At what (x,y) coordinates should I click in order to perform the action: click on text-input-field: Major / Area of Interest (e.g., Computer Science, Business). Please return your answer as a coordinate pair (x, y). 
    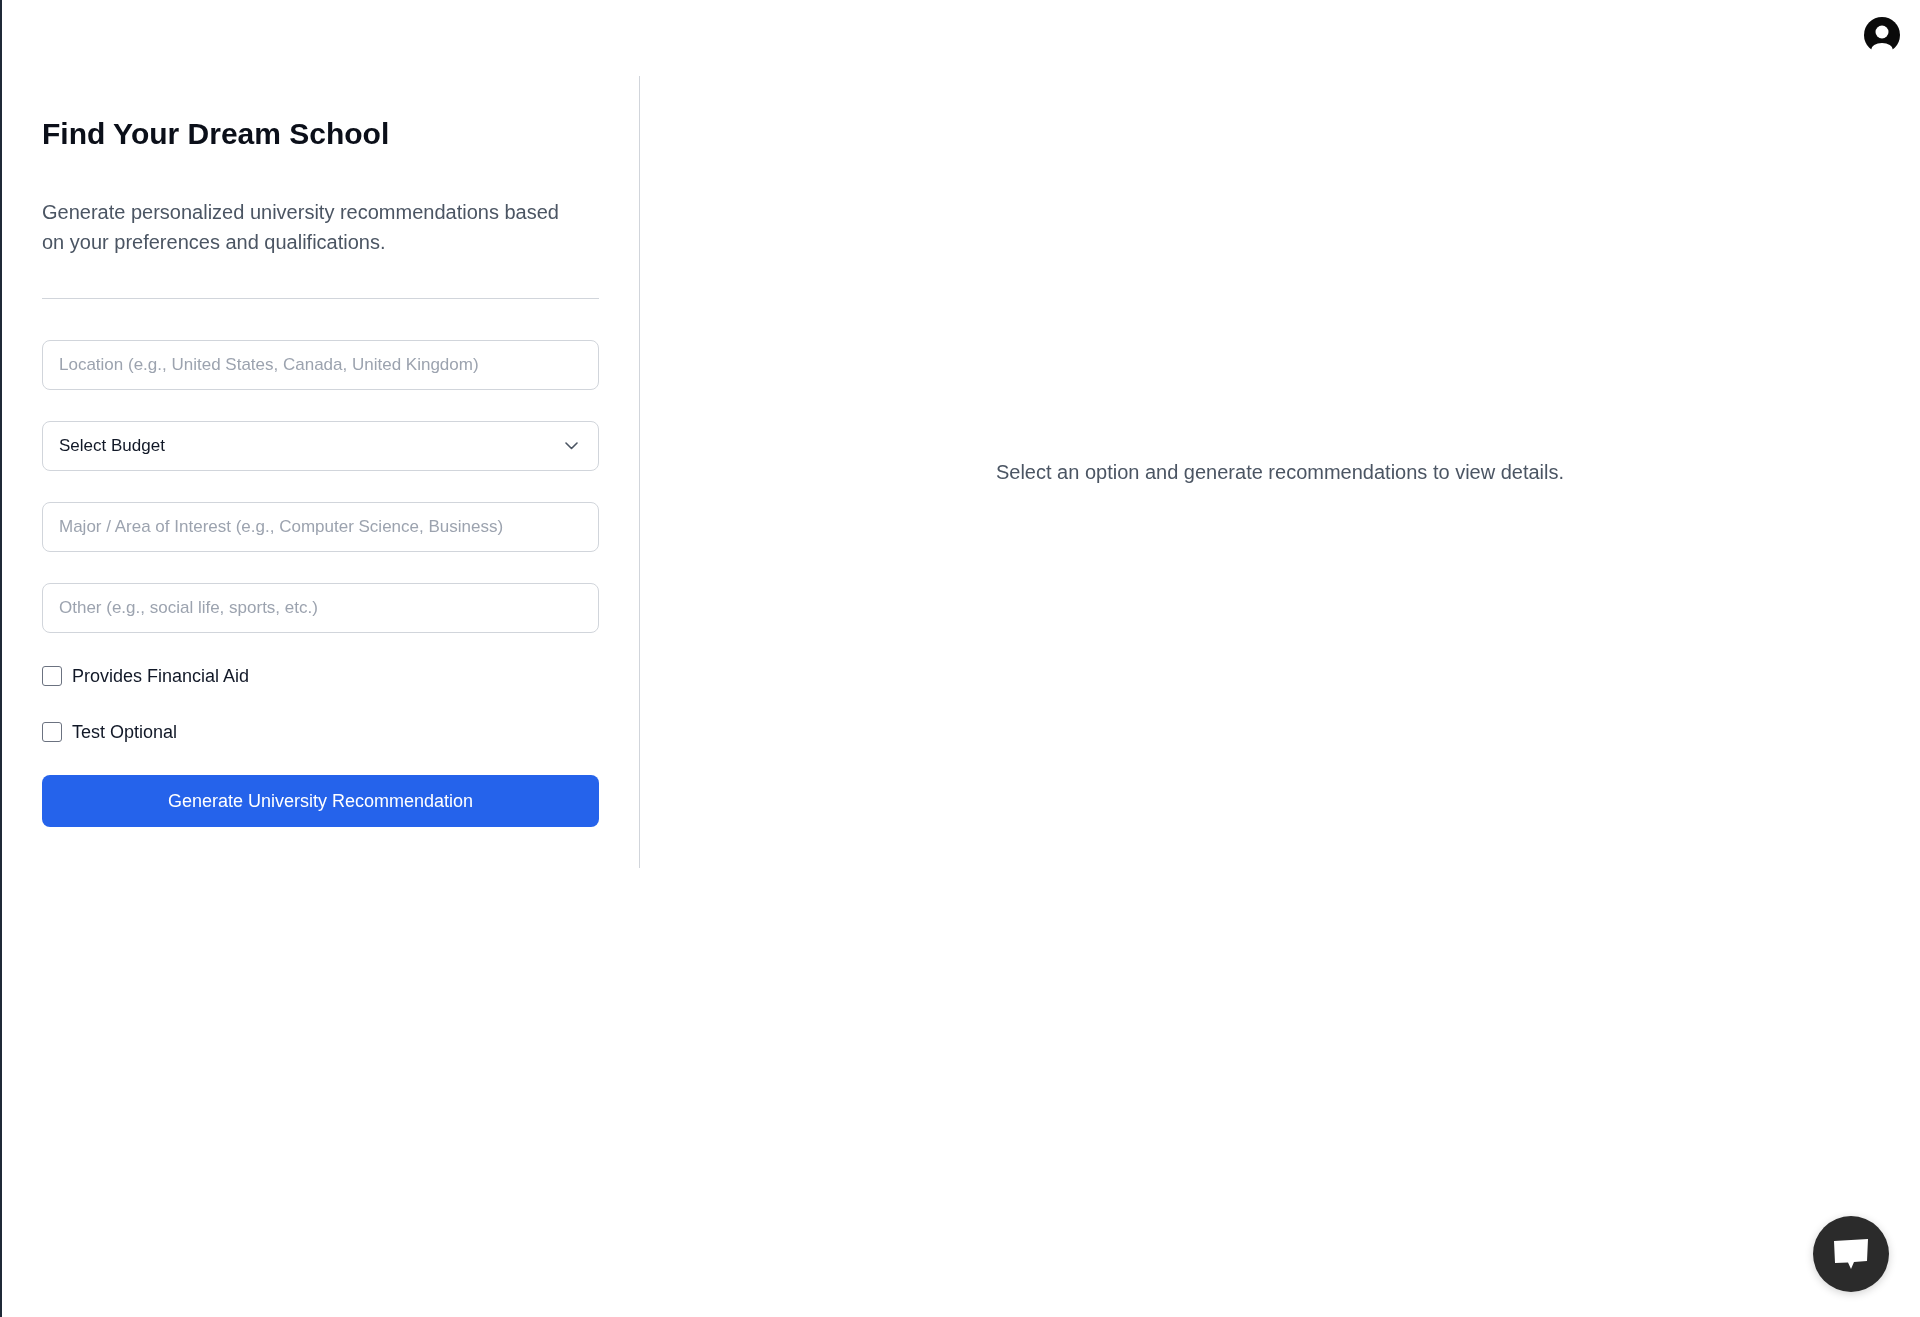
    Looking at the image, I should click on (320, 527).